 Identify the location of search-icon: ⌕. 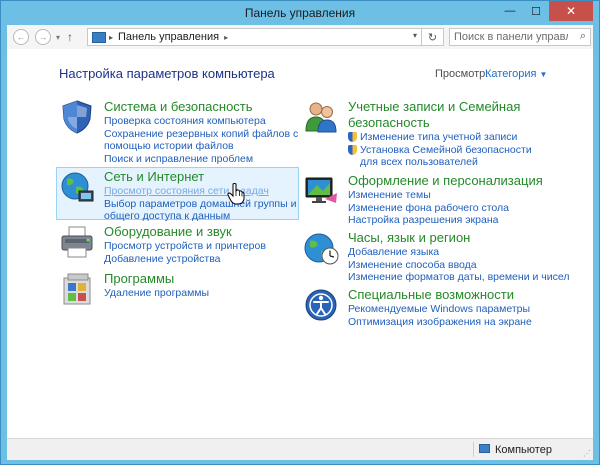
(583, 36).